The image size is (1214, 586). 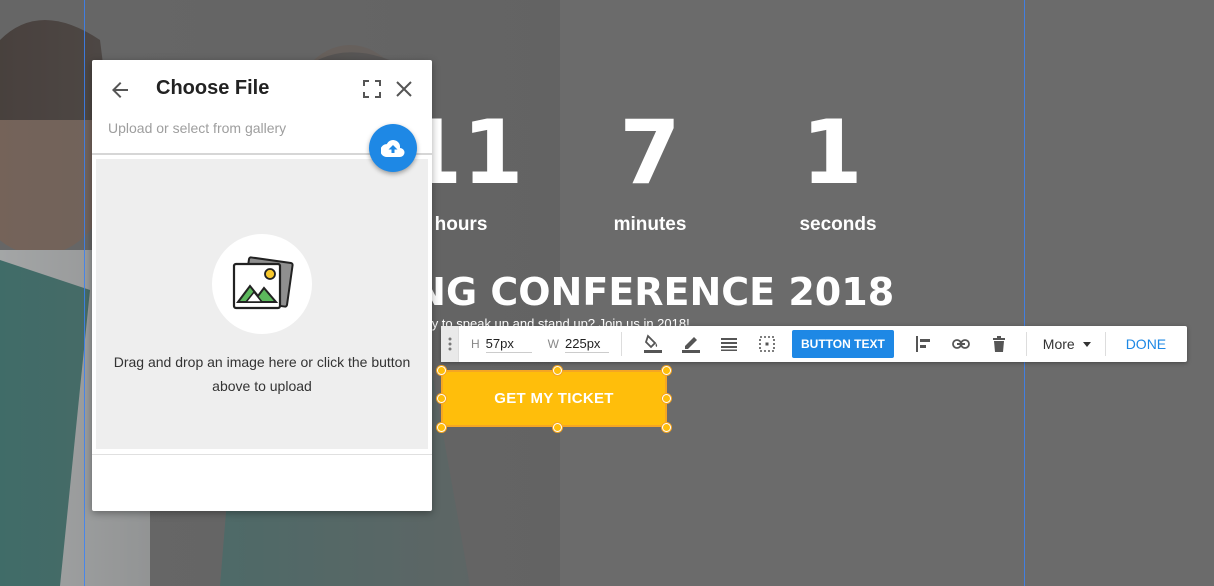 I want to click on countdown-seconds-label: seconds, so click(x=838, y=224).